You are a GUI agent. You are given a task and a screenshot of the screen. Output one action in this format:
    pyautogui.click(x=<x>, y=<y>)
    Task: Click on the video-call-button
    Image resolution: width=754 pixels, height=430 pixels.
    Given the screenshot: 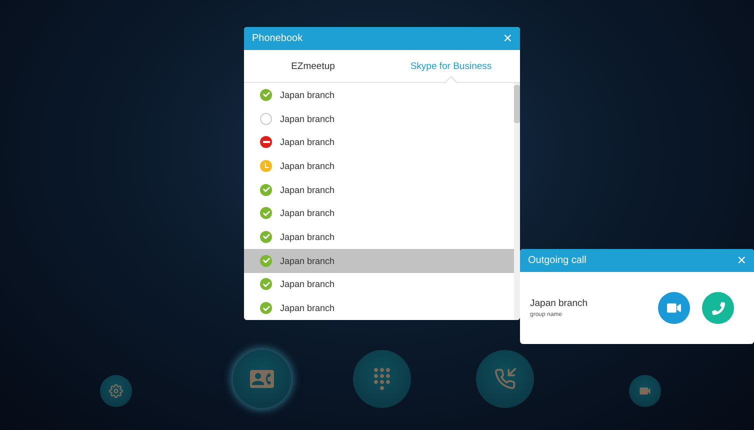 What is the action you would take?
    pyautogui.click(x=674, y=308)
    